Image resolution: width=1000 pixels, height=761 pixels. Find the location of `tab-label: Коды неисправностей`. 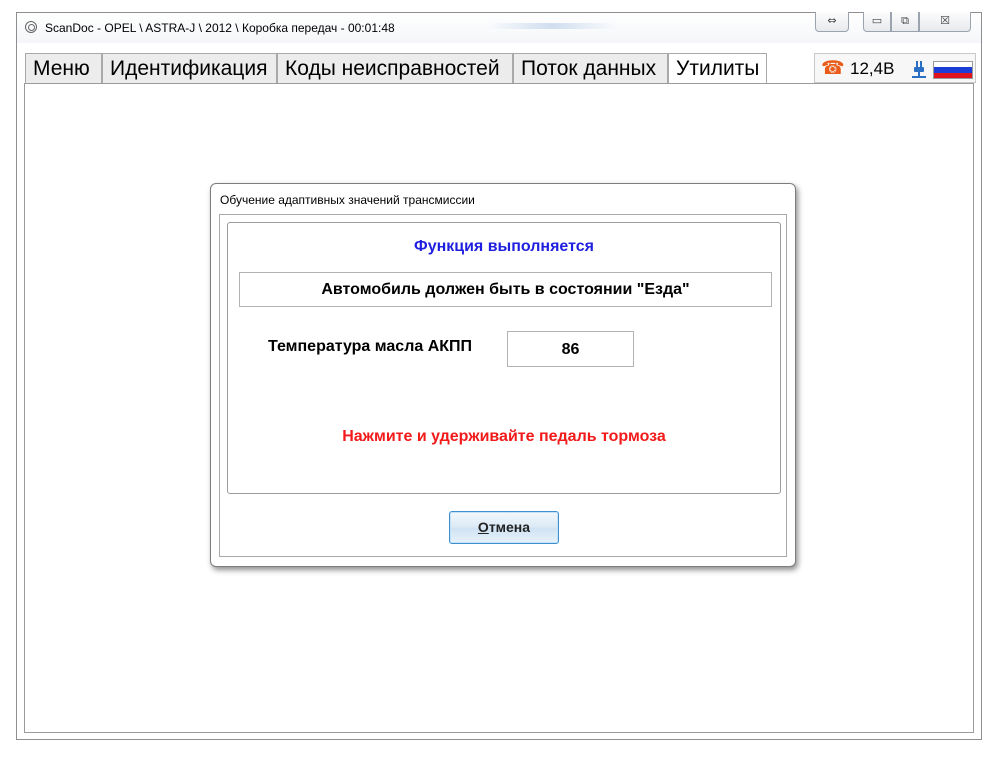

tab-label: Коды неисправностей is located at coordinates (392, 68).